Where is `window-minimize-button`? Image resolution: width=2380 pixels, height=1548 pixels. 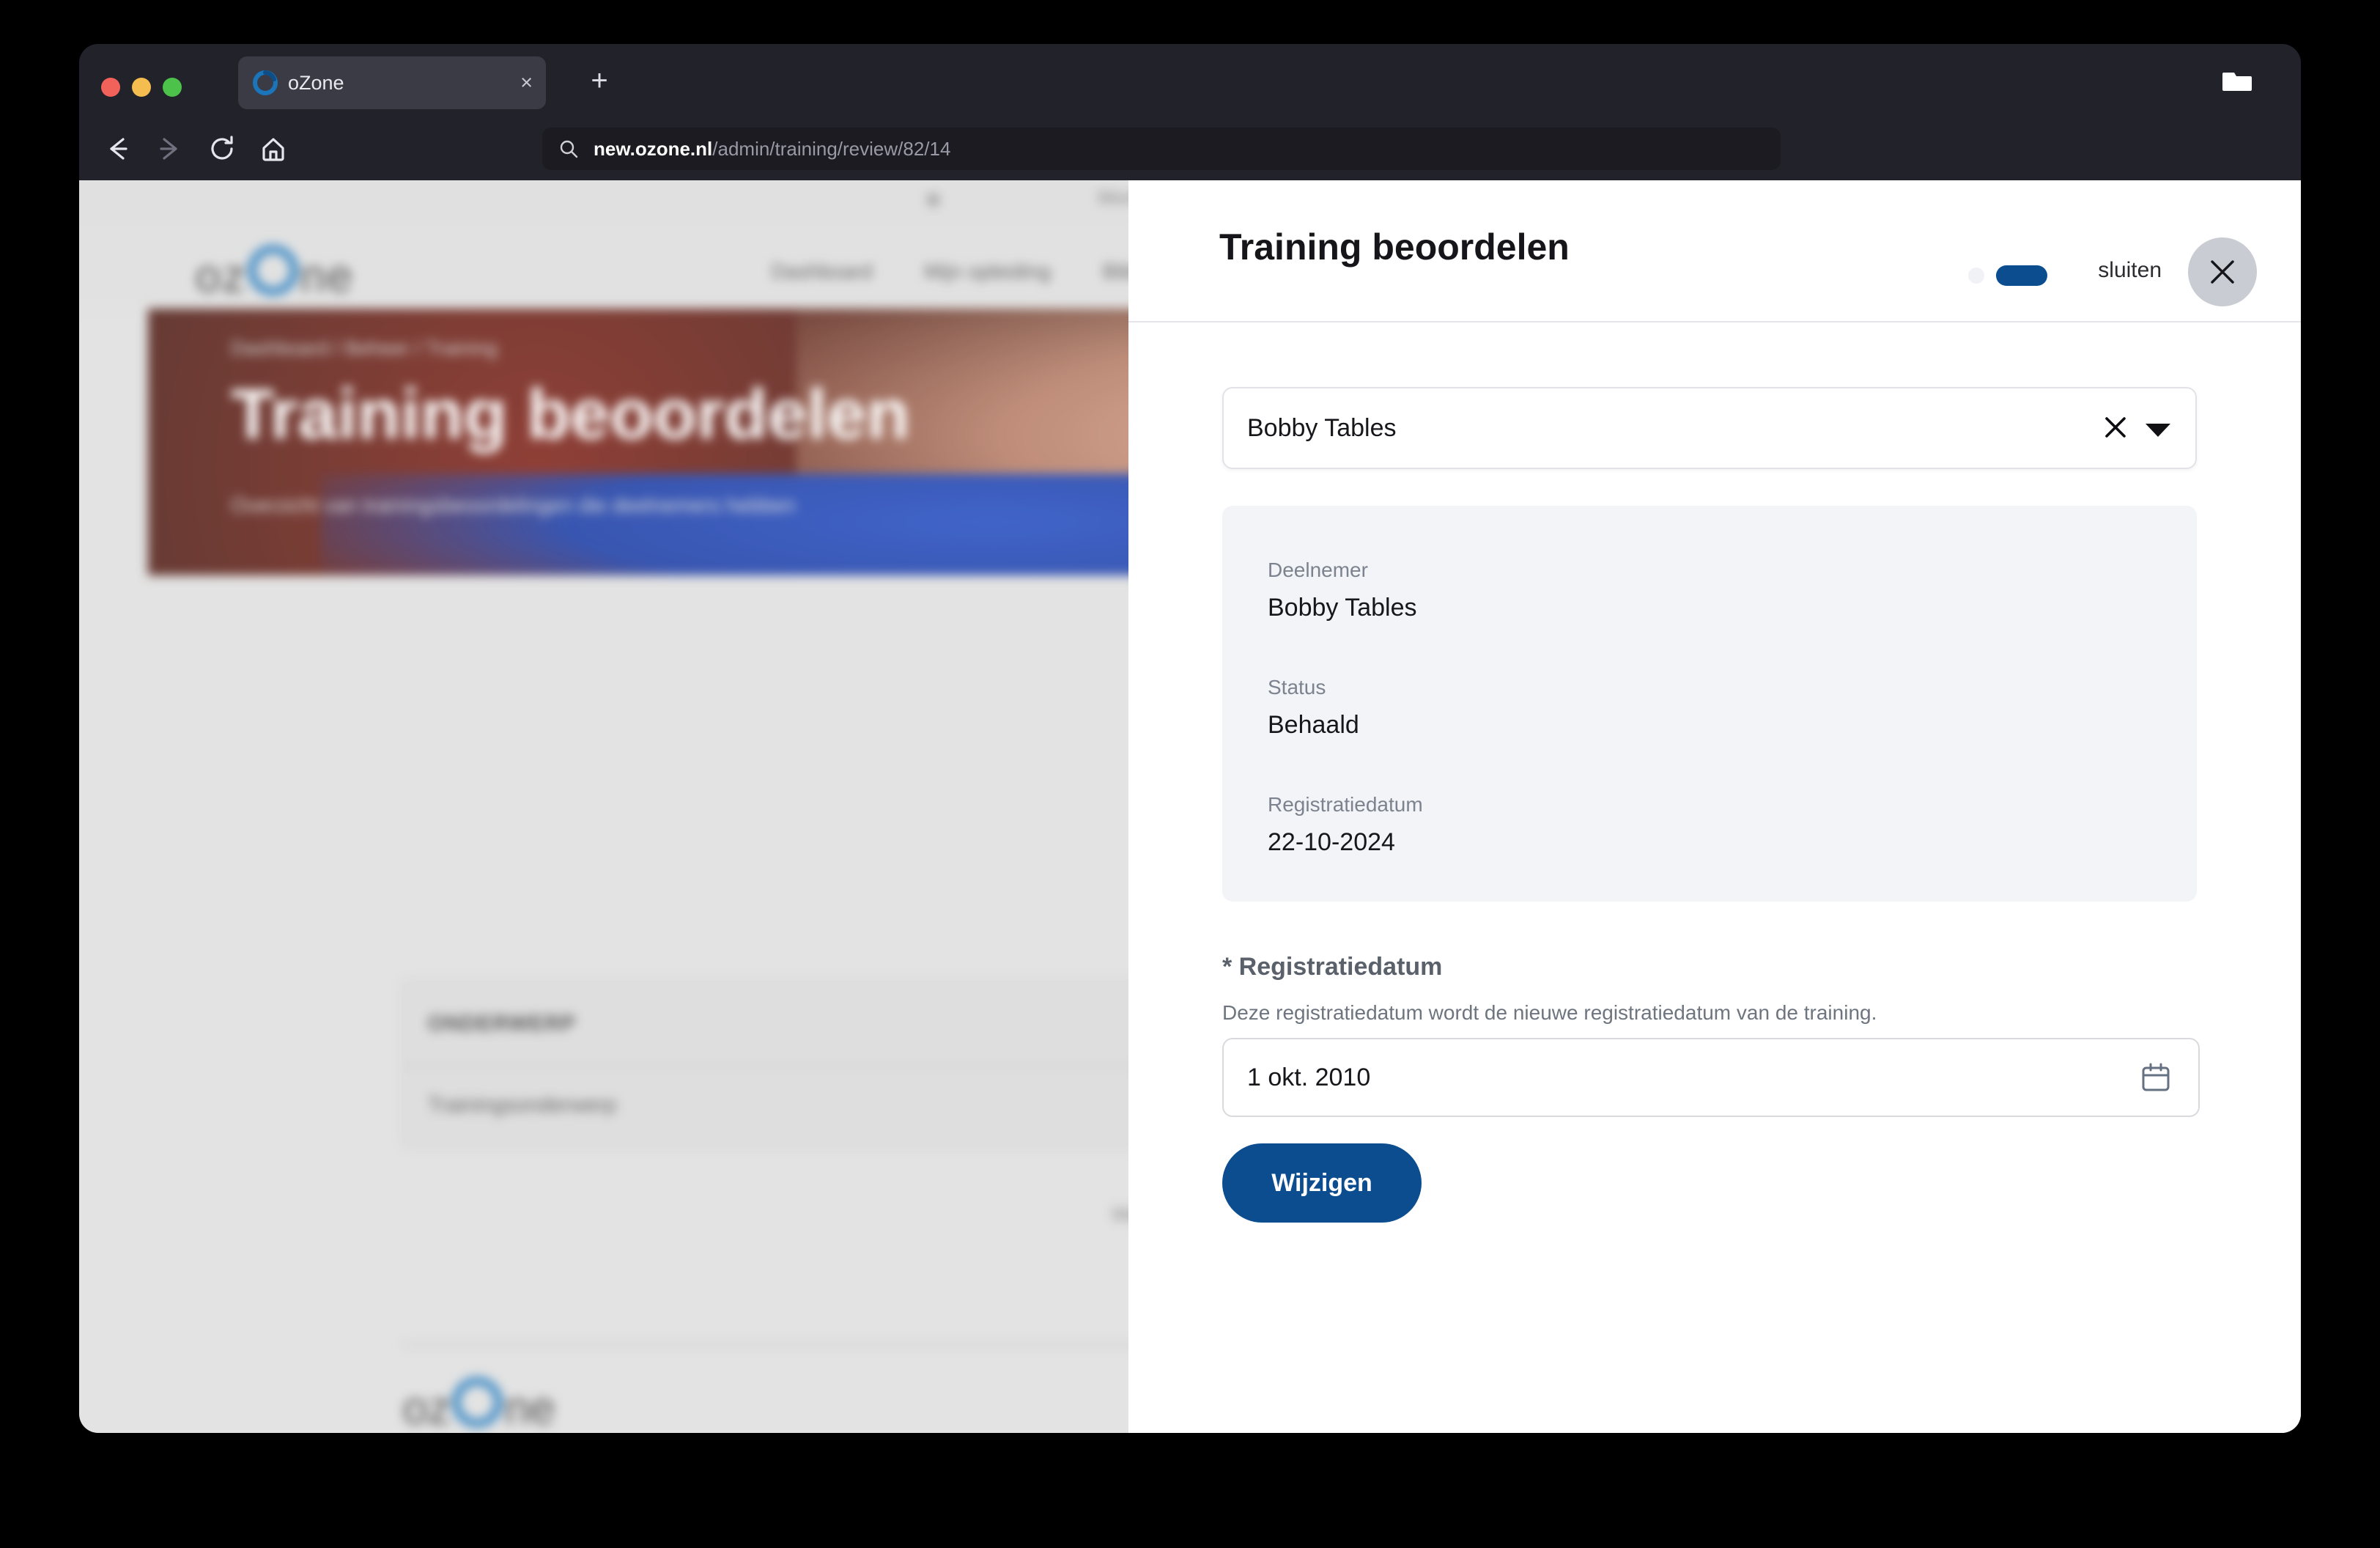
window-minimize-button is located at coordinates (141, 87).